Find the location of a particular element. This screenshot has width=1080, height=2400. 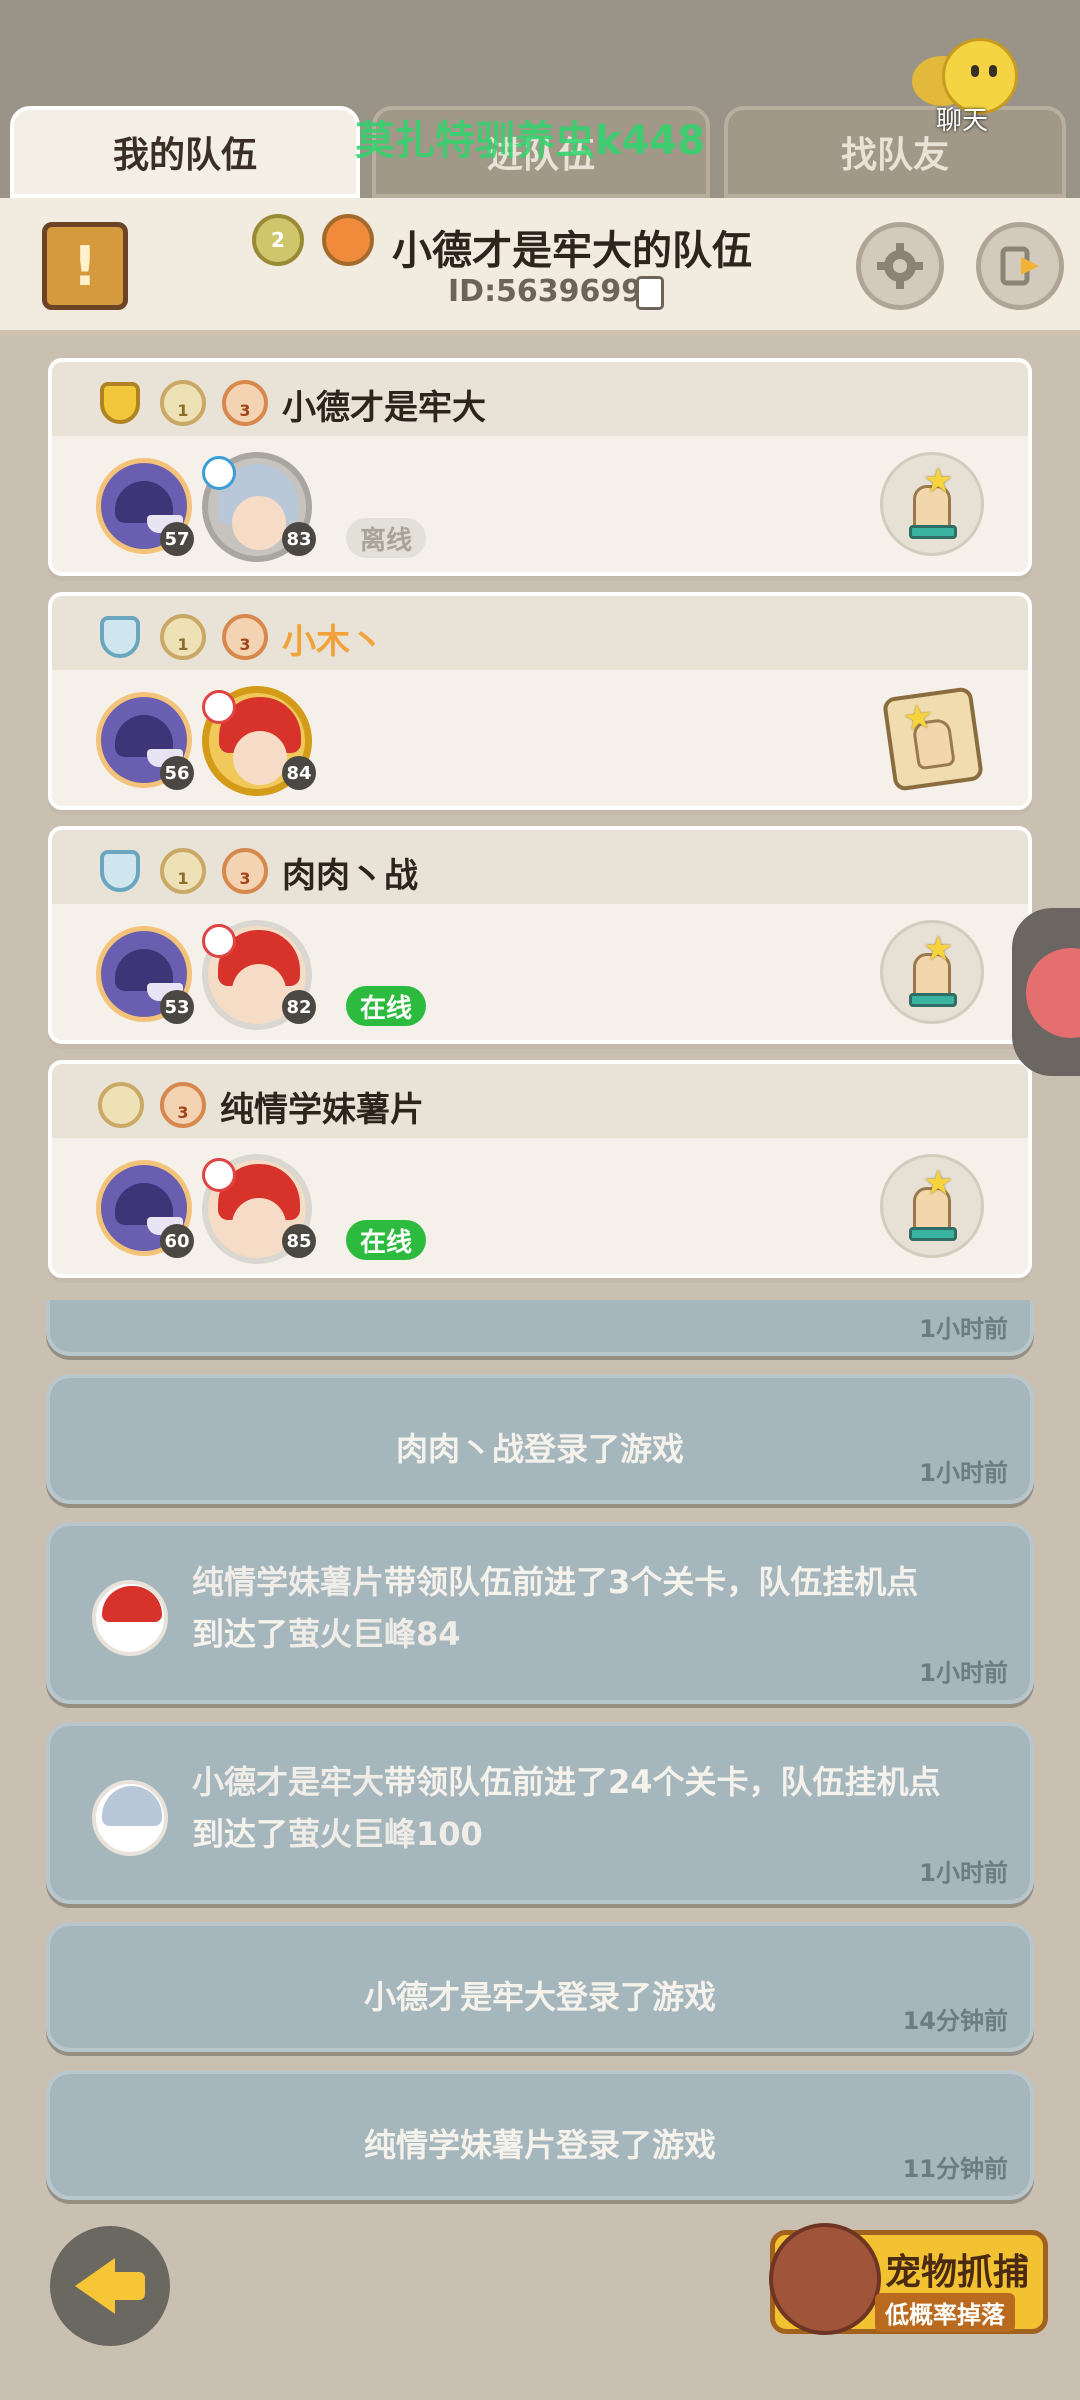

gear-icon is located at coordinates (900, 266).